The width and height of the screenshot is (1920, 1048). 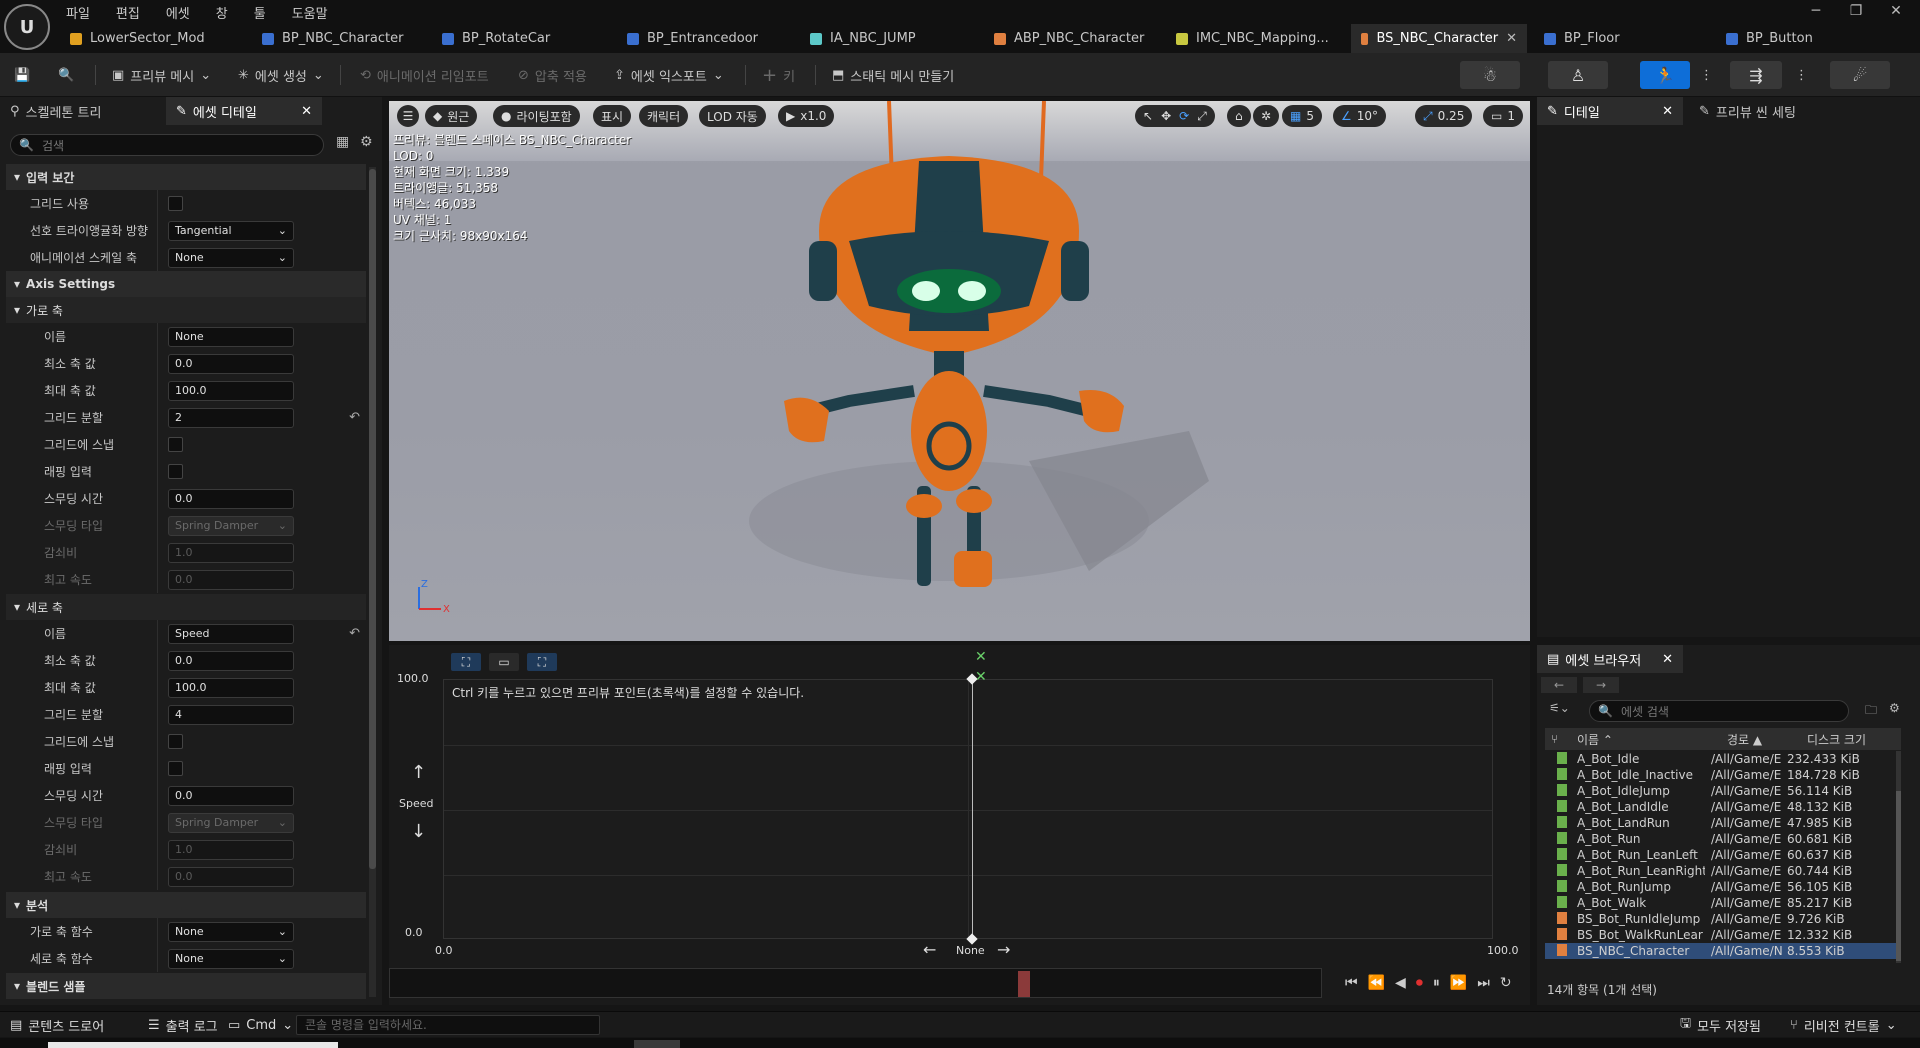 I want to click on tab-details: ✎ 디테일 ✕, so click(x=1610, y=111).